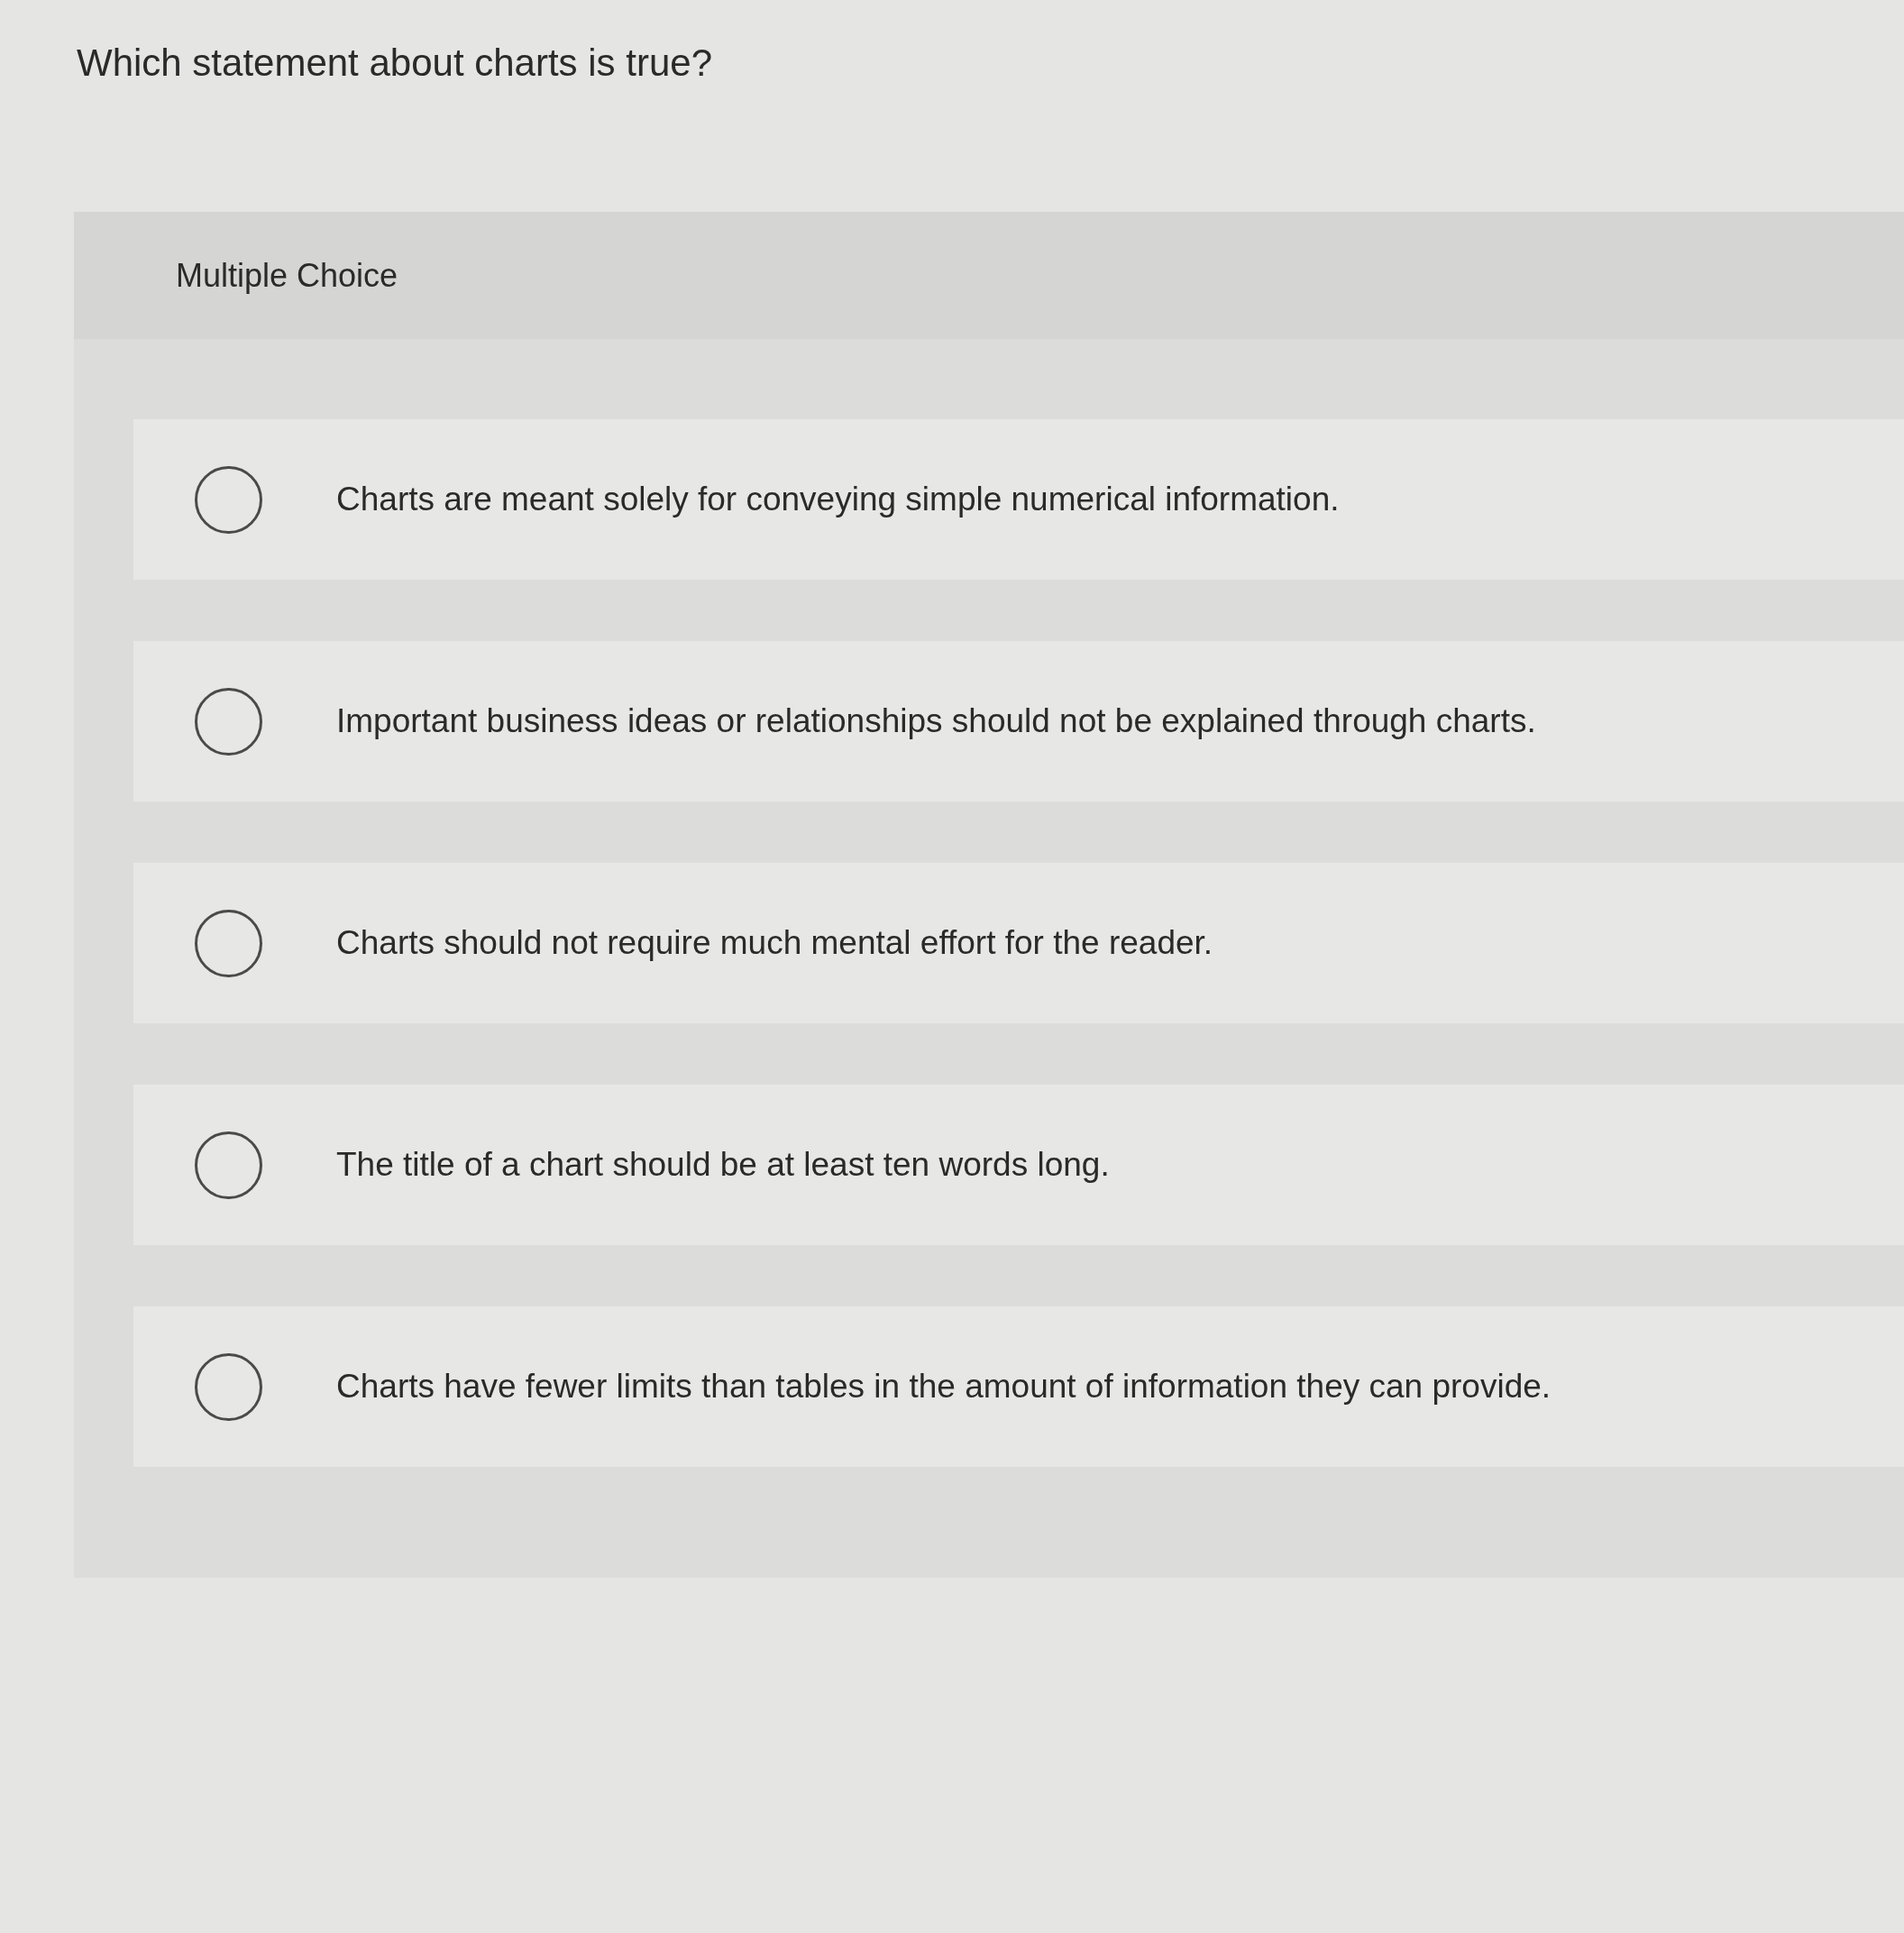  I want to click on answer-option: Important business ideas or relationships should not be explained through charts., so click(1018, 721).